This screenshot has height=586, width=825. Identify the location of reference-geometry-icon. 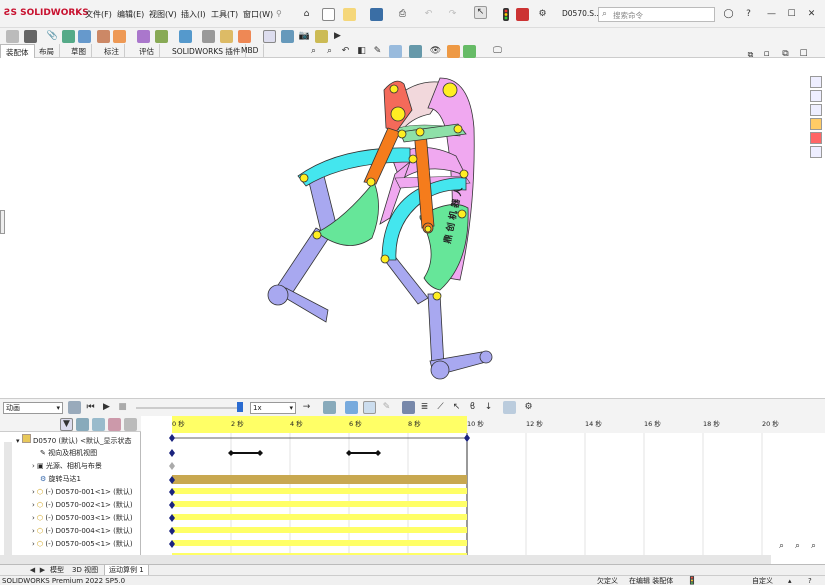
(185, 36).